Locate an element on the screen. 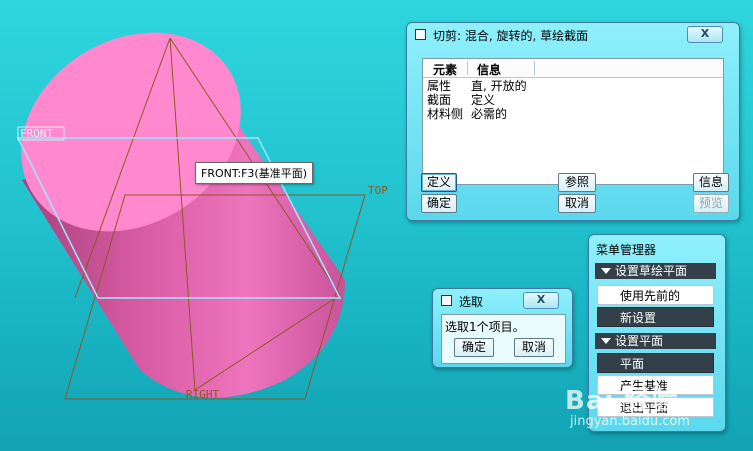 The height and width of the screenshot is (451, 753). element-name: 截面 is located at coordinates (439, 100).